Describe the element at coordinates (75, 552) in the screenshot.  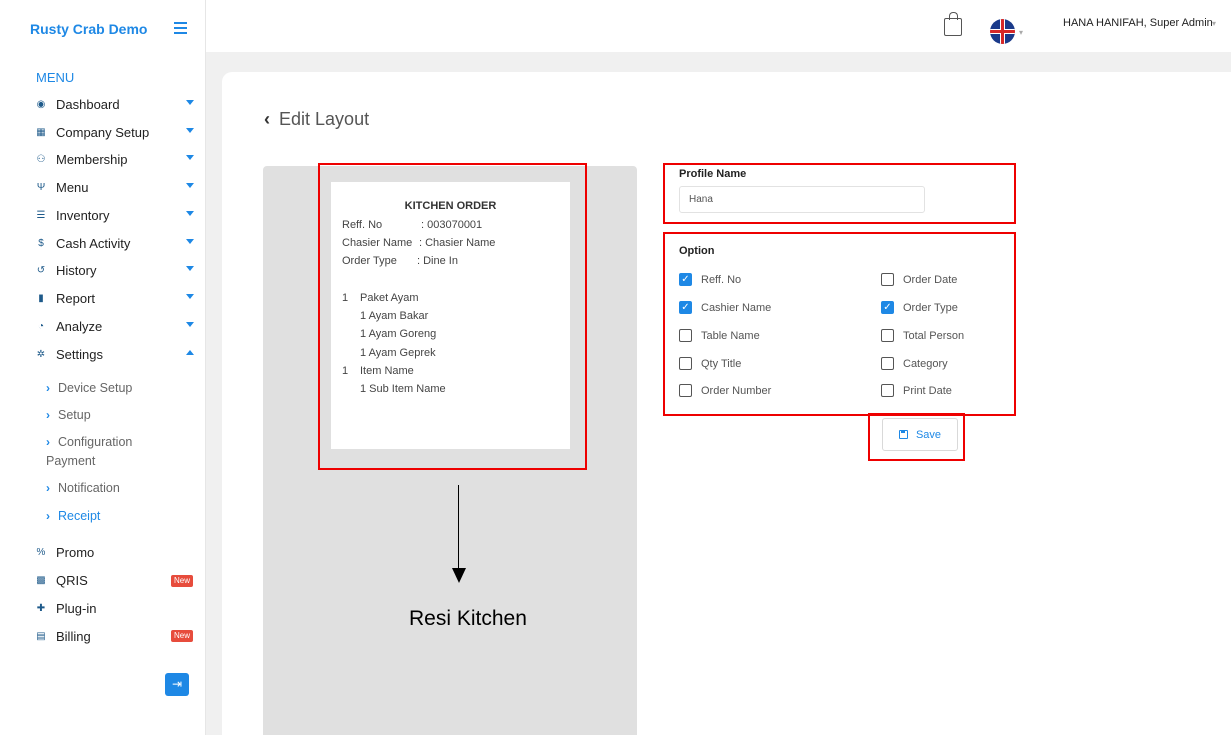
I see `sidebar-item-label: Promo` at that location.